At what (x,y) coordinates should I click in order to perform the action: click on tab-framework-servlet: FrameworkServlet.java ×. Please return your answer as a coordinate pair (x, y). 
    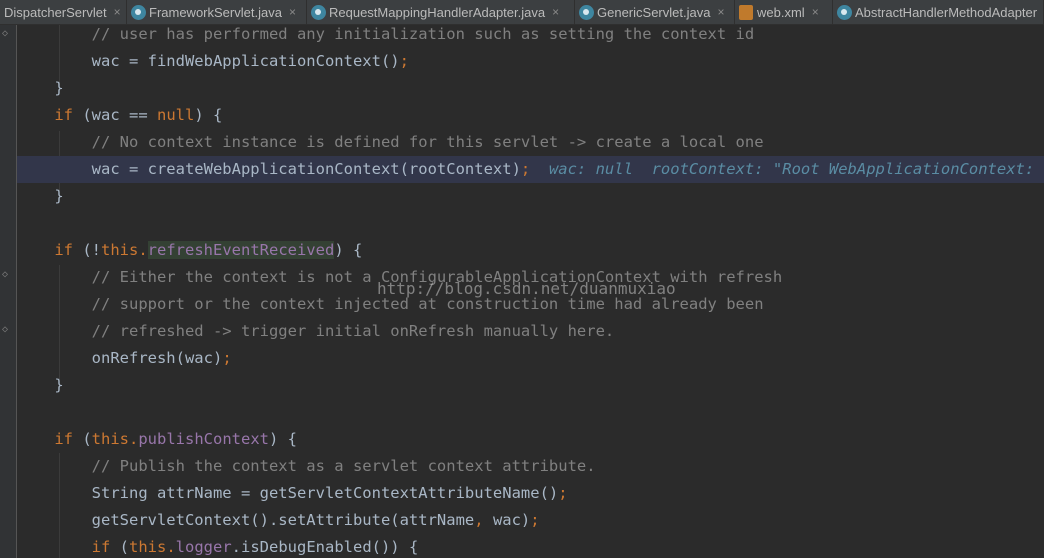
    Looking at the image, I should click on (217, 12).